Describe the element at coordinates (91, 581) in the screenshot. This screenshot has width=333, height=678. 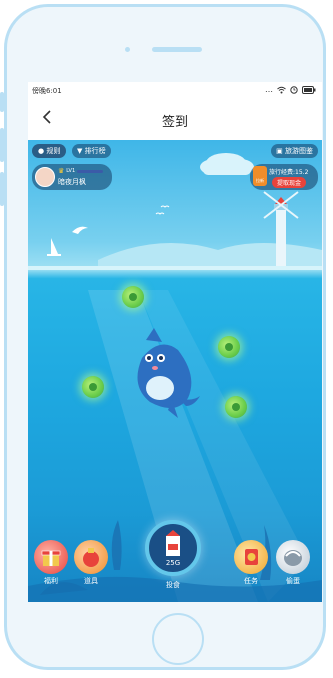
I see `props-label: 道具` at that location.